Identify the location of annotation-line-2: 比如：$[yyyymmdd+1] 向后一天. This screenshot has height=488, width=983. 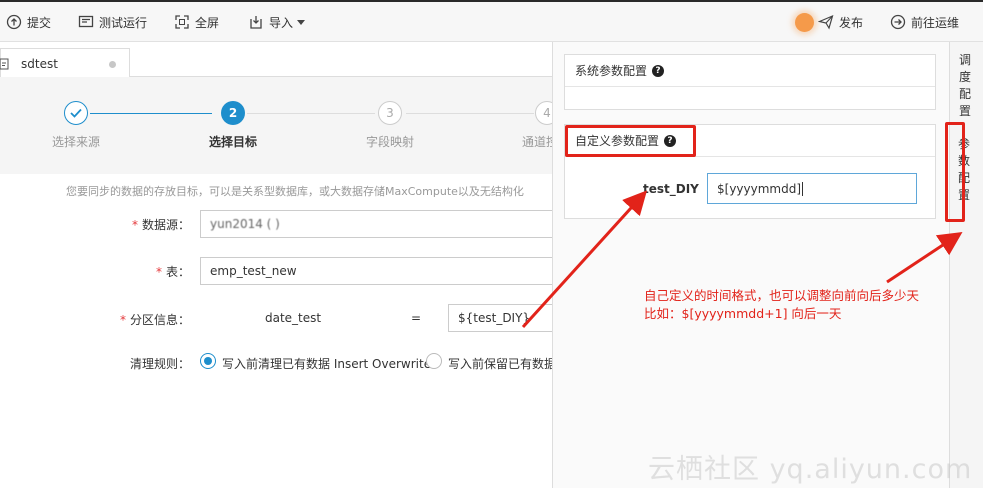
(743, 313).